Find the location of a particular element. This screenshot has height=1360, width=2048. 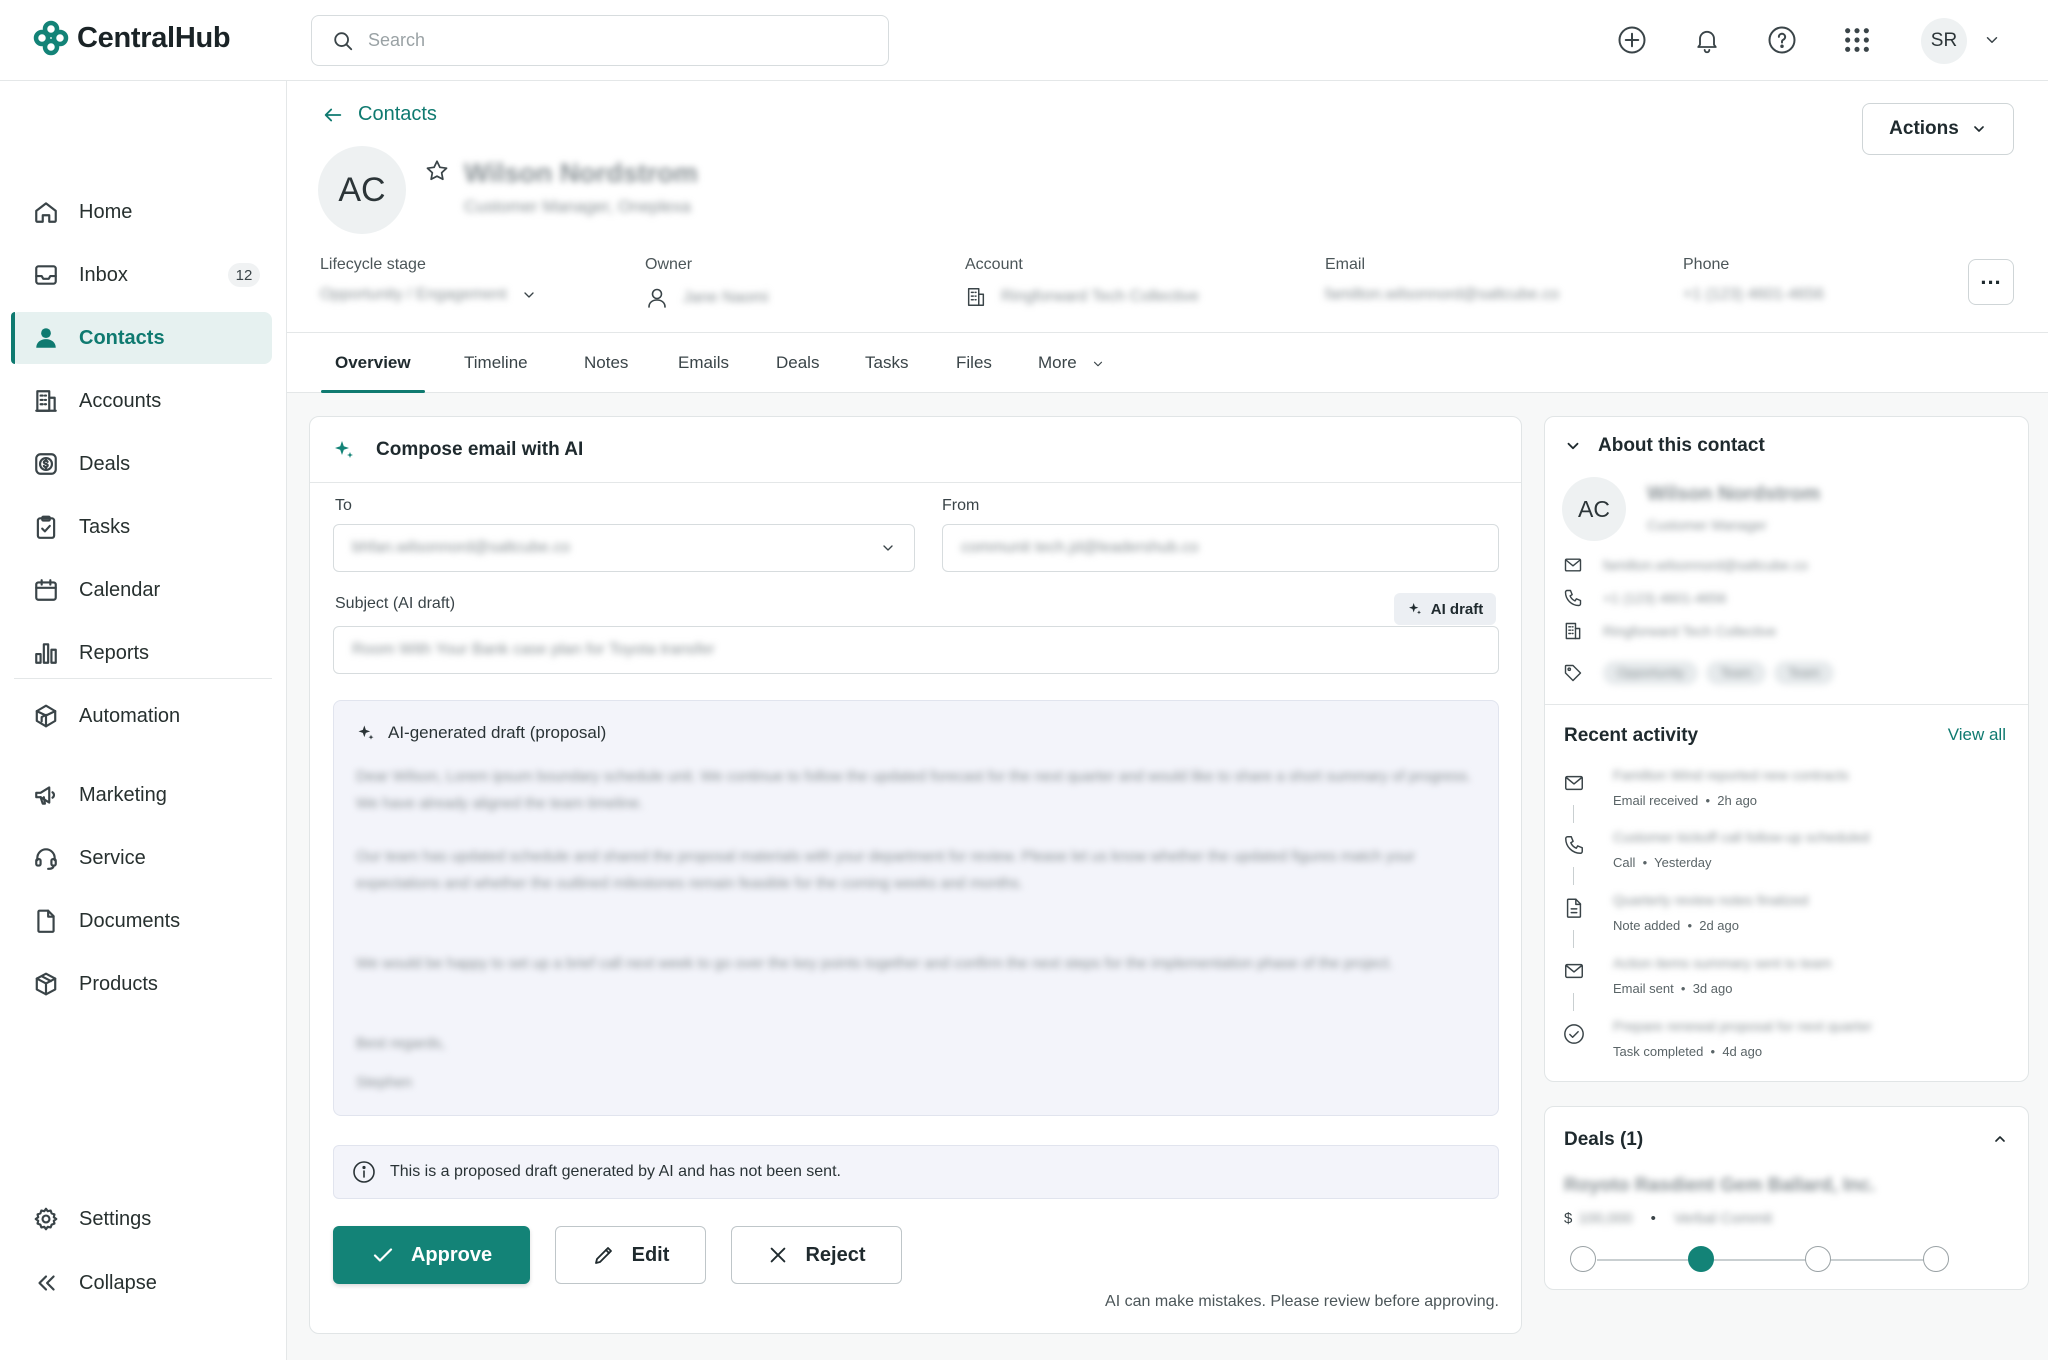

about-tags: Opportunity Team Team is located at coordinates (1702, 673).